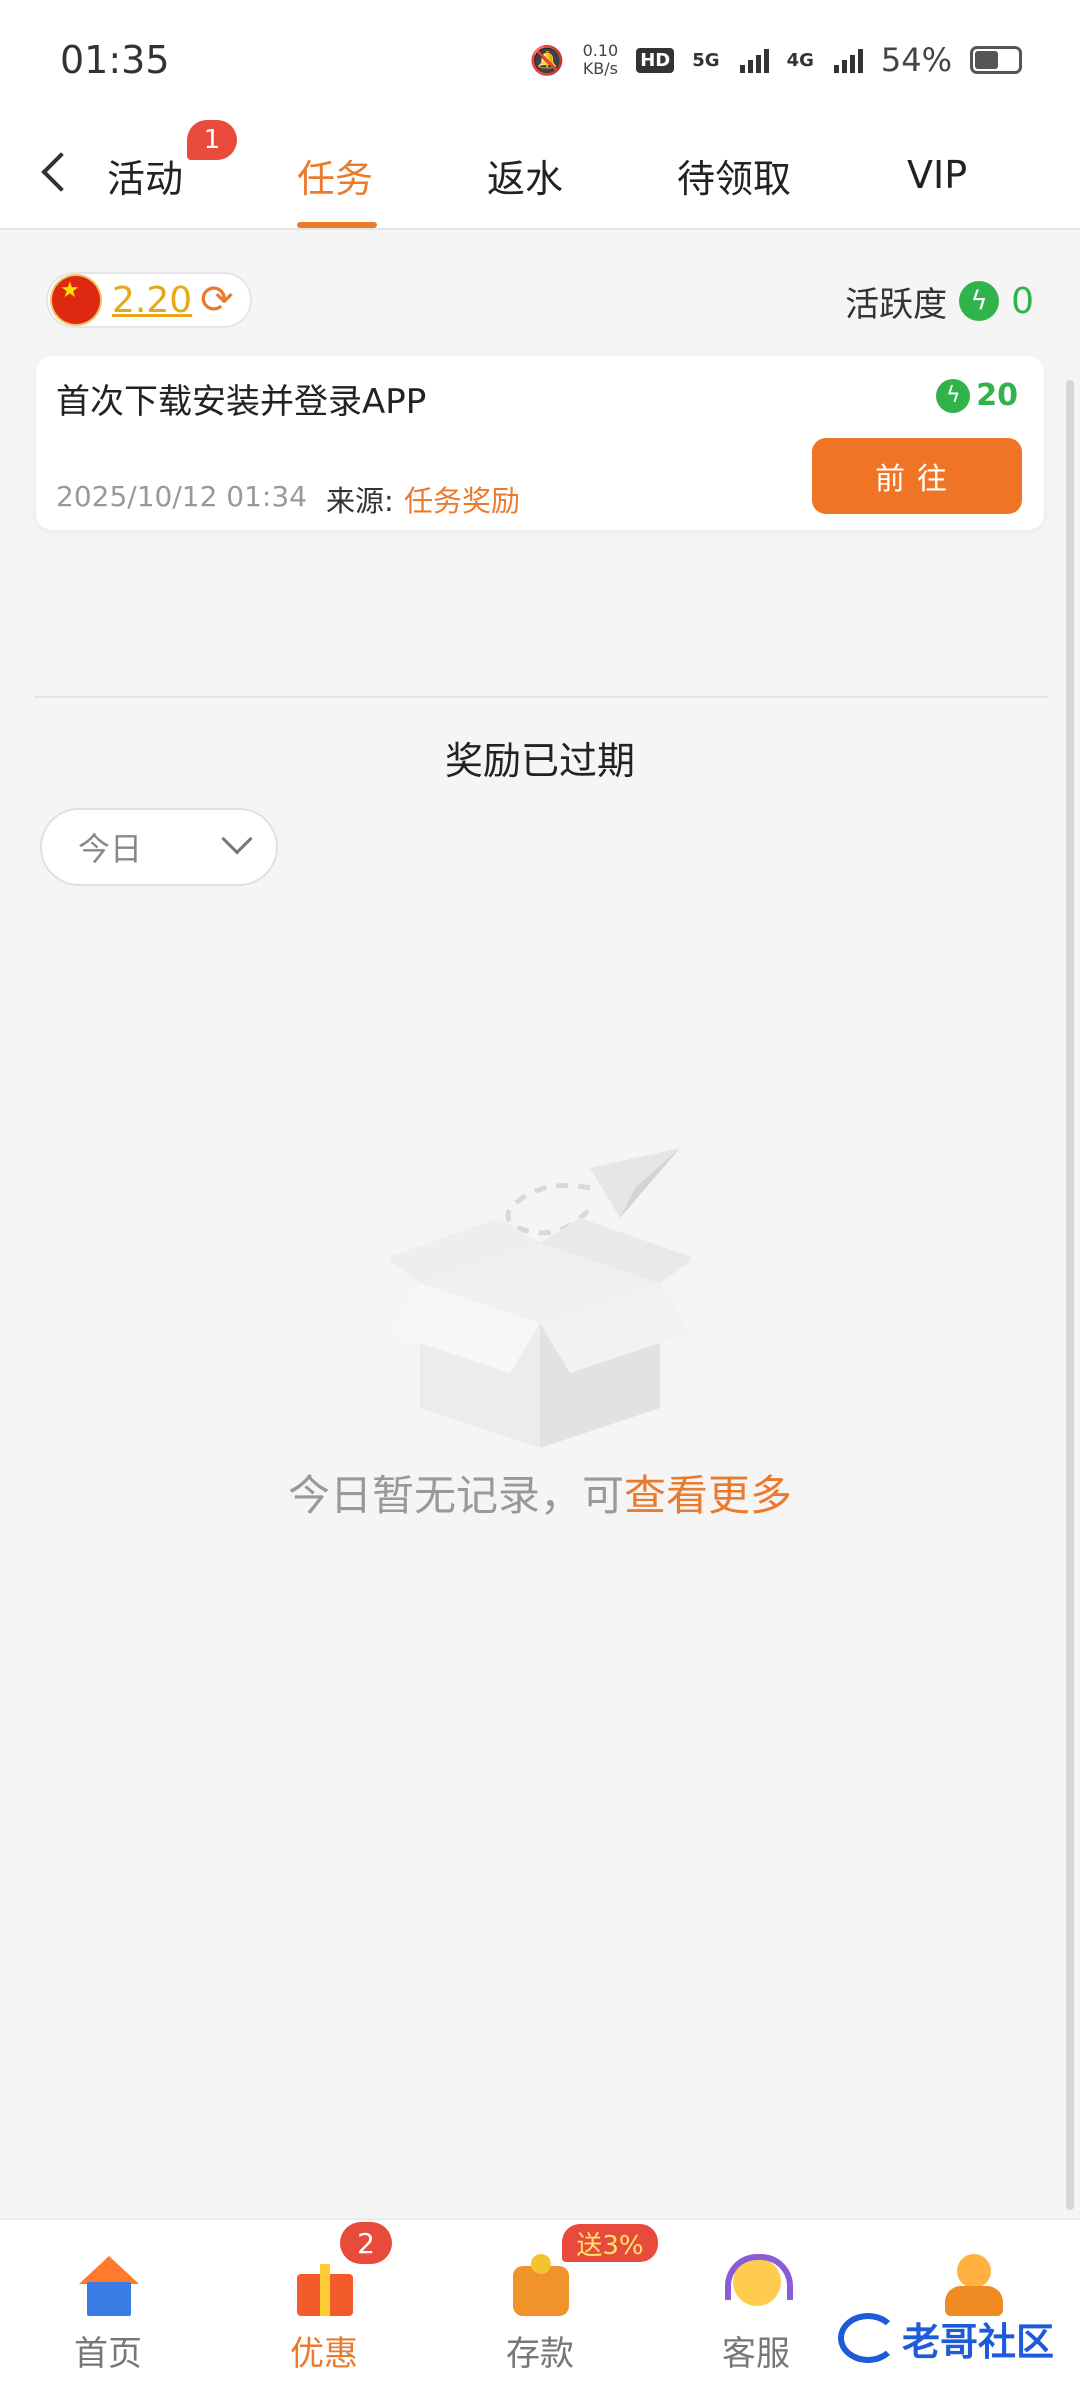  What do you see at coordinates (917, 476) in the screenshot?
I see `go-button: 前往` at bounding box center [917, 476].